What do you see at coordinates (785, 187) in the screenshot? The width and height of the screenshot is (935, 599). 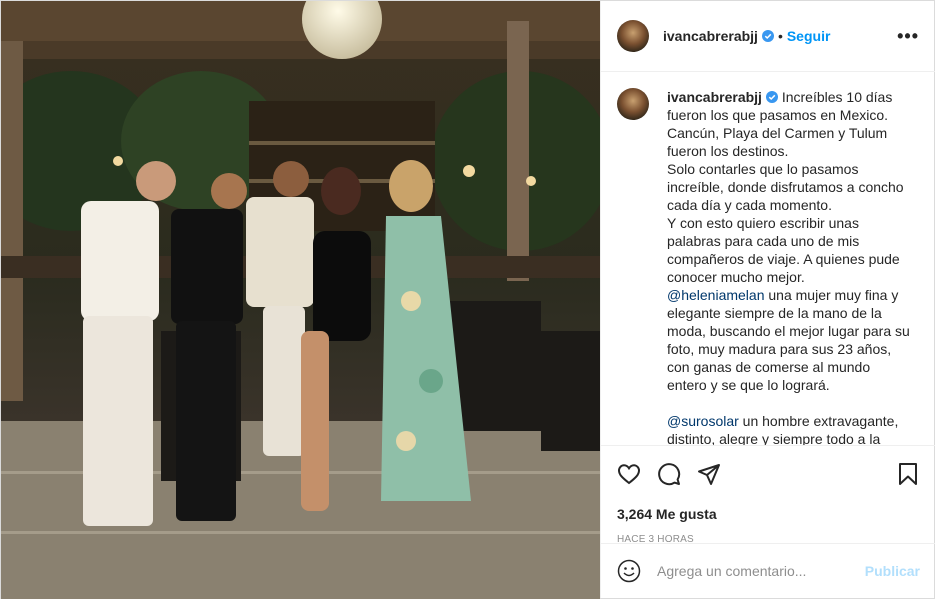 I see `caption-line: increíble, donde disfrutamos a concho` at bounding box center [785, 187].